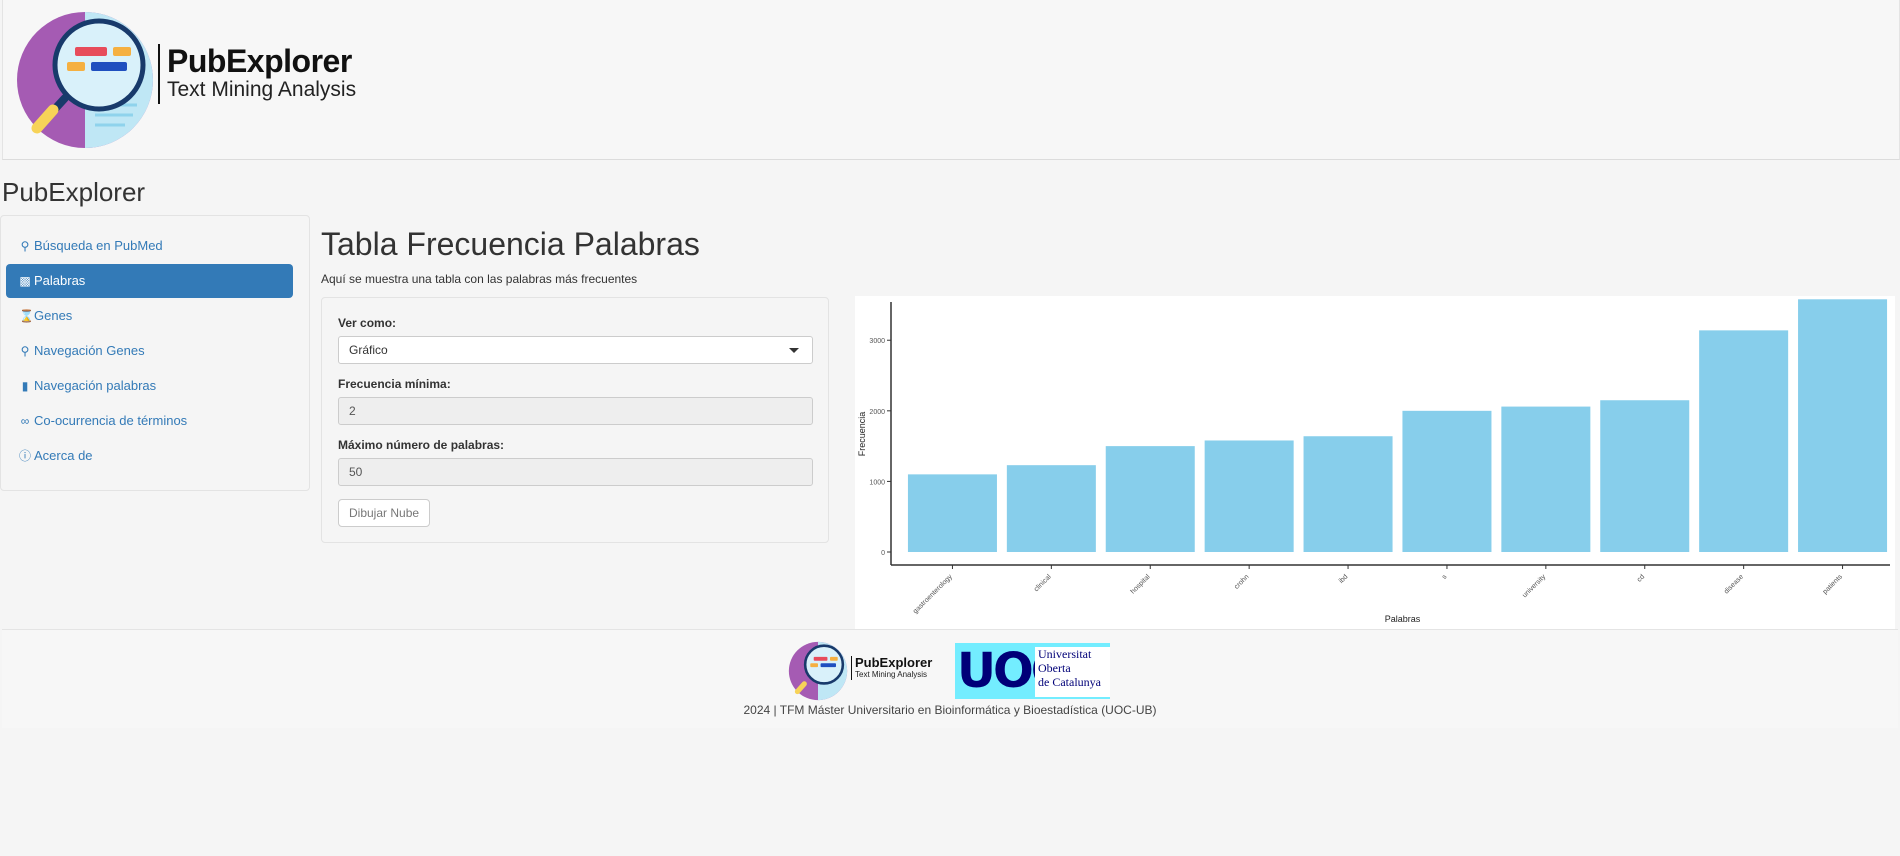 This screenshot has width=1900, height=856. I want to click on sidebar-item-label: Palabras, so click(60, 280).